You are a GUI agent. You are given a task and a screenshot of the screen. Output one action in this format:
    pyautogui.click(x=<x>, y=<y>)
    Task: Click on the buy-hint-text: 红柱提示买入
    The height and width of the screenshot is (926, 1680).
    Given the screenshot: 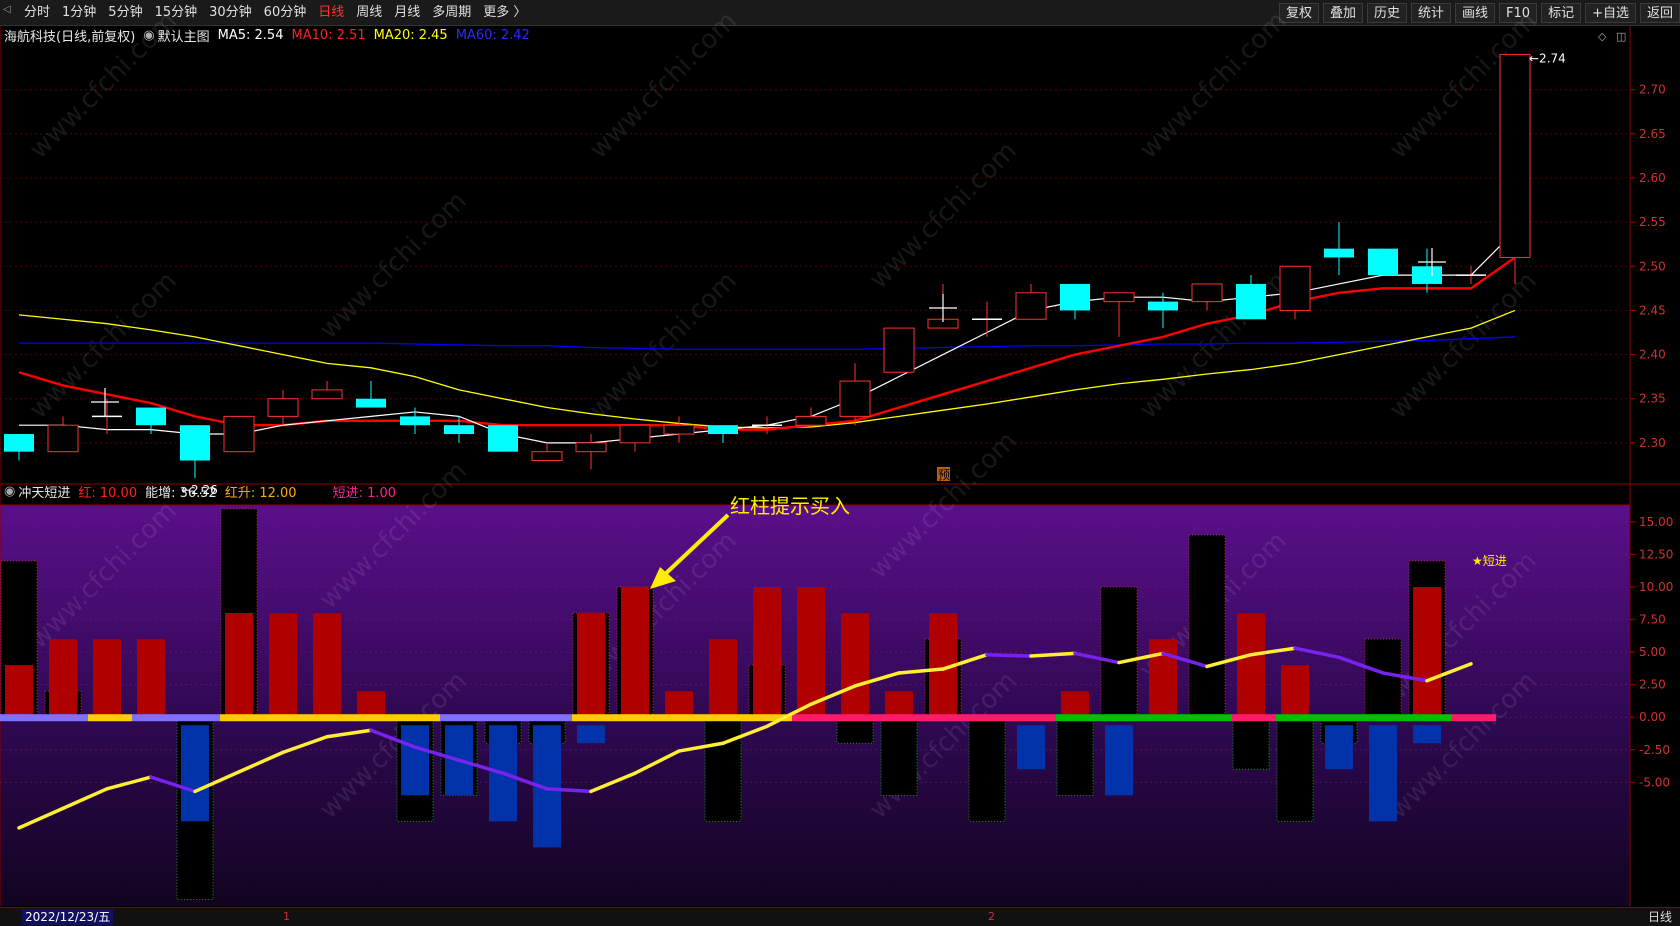 What is the action you would take?
    pyautogui.click(x=790, y=506)
    